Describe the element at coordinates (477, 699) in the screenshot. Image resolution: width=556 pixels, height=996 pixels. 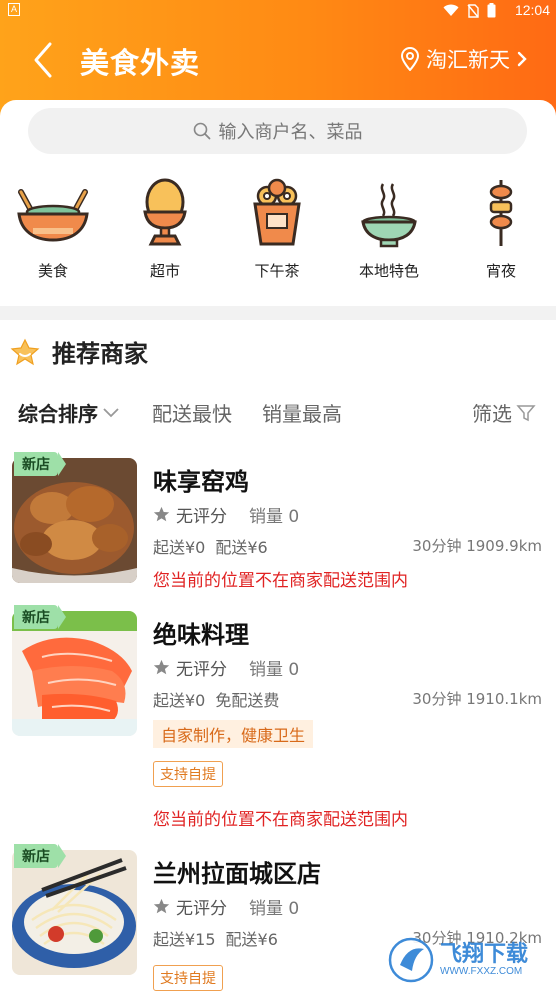
I see `shop-distance: 30分钟 1910.1km` at that location.